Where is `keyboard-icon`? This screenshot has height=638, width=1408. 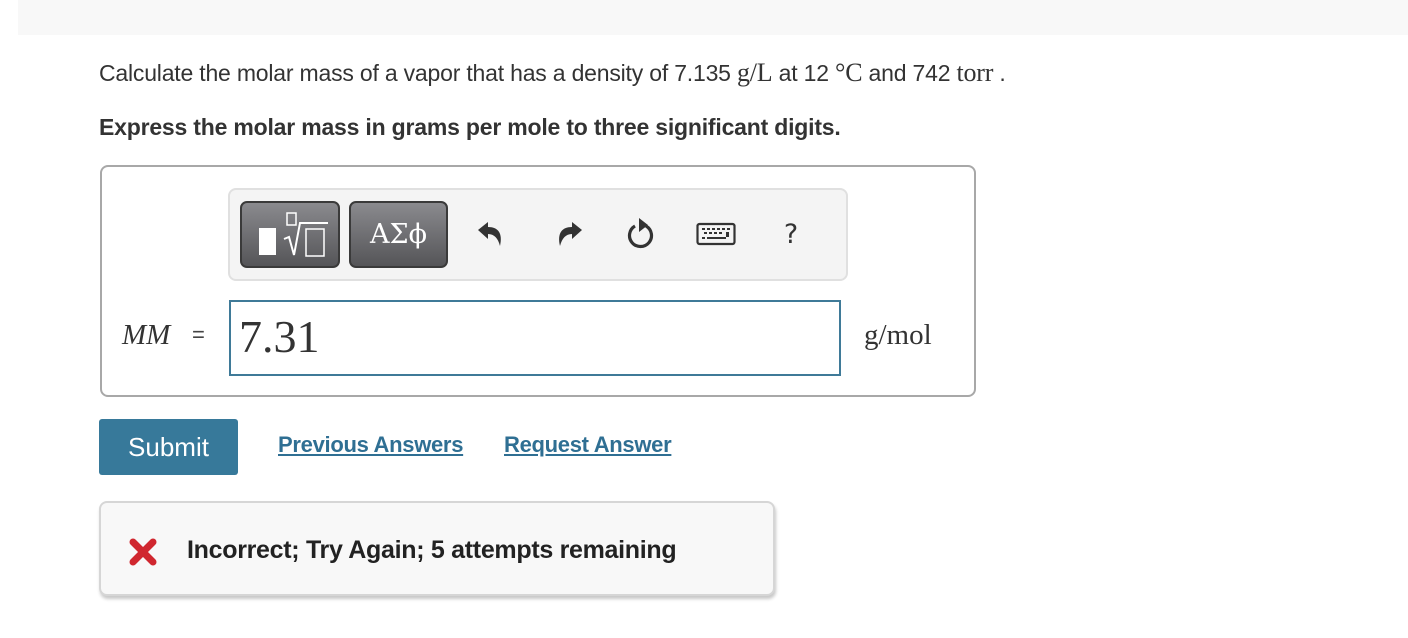
keyboard-icon is located at coordinates (716, 234).